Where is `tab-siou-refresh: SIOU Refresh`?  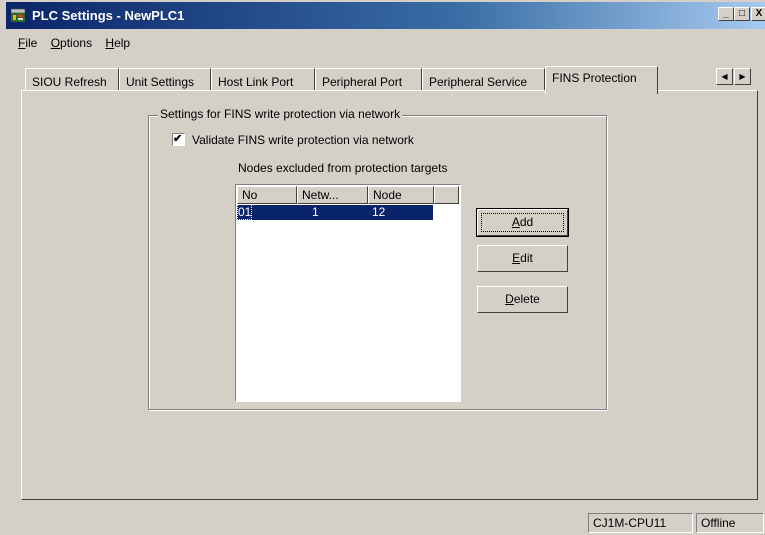 tab-siou-refresh: SIOU Refresh is located at coordinates (72, 79).